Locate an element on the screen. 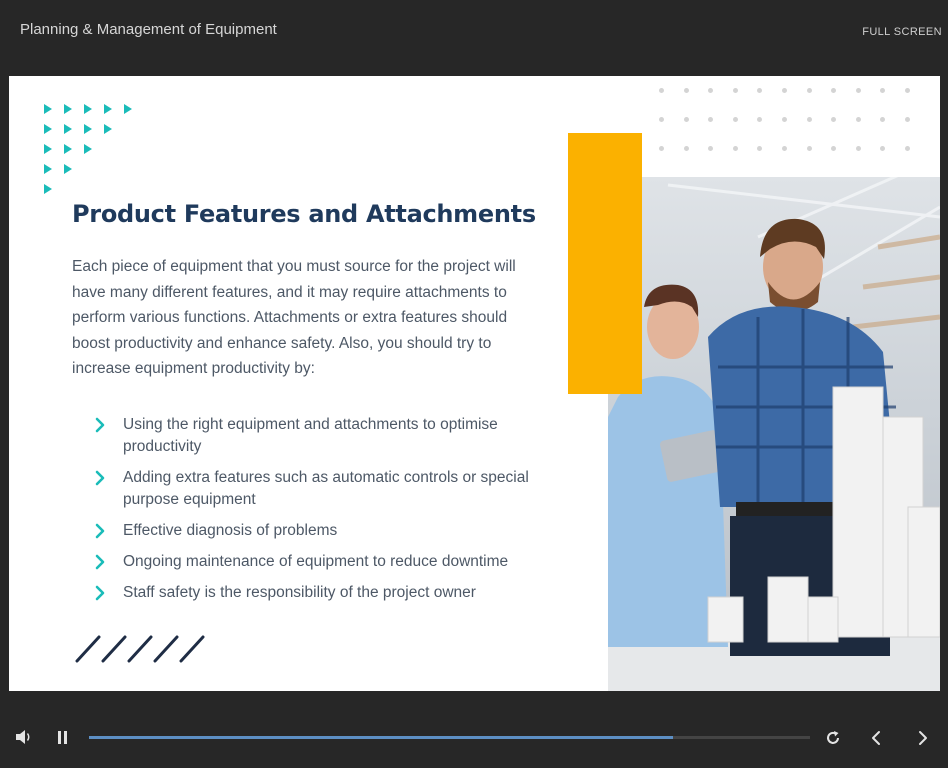 This screenshot has width=948, height=768. pause-icon is located at coordinates (63, 738).